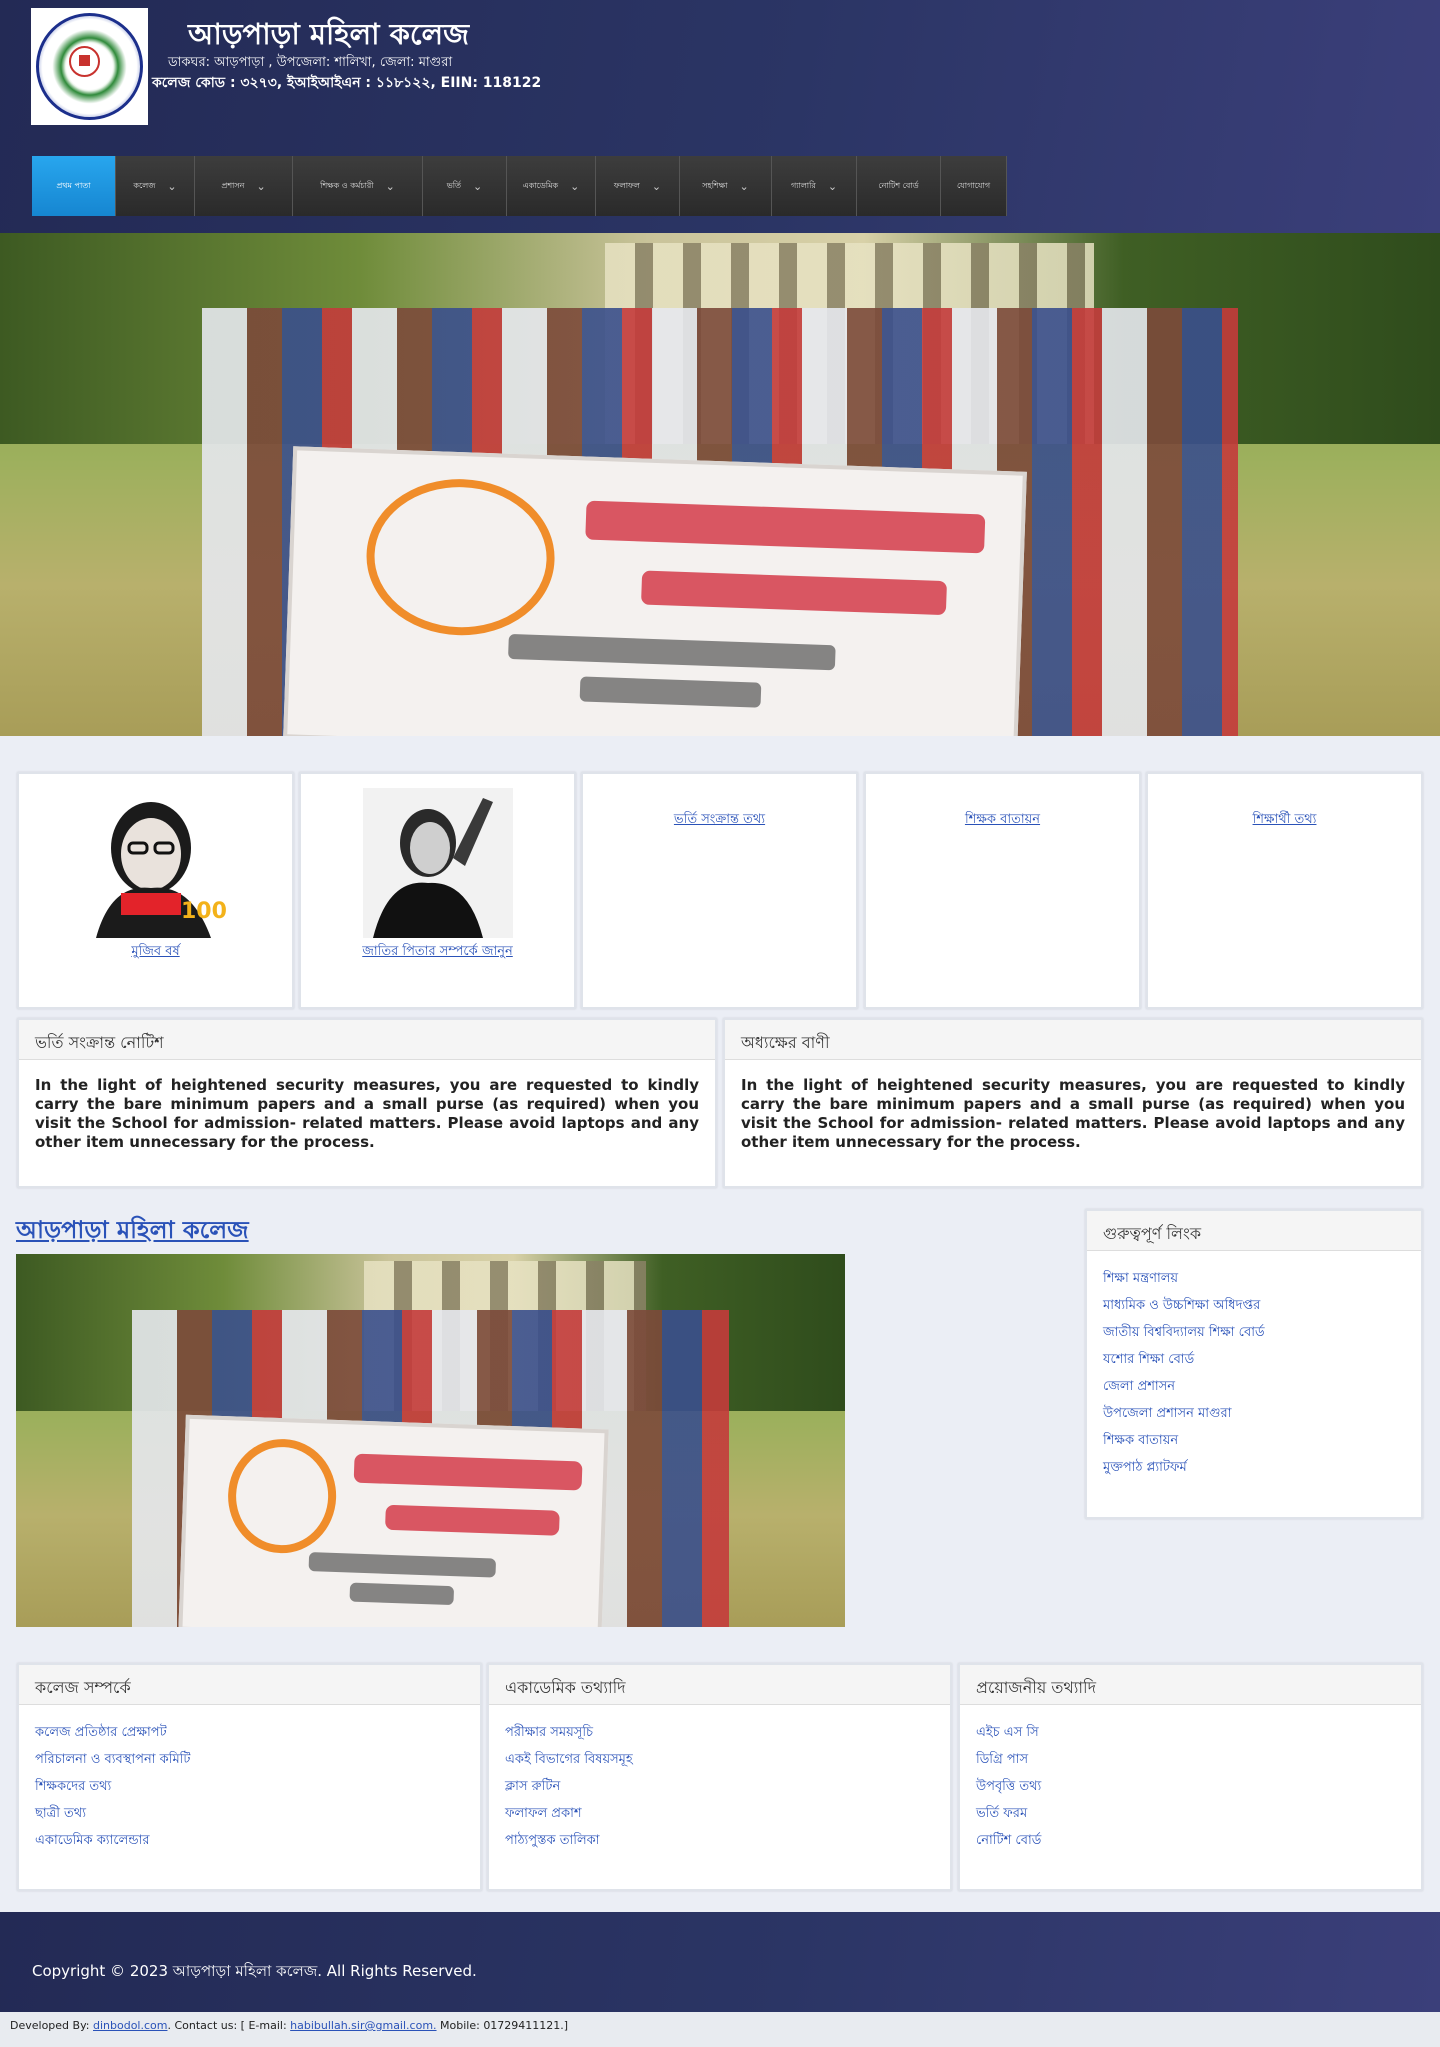 This screenshot has height=2047, width=1440. What do you see at coordinates (1254, 1417) in the screenshot?
I see `list-item: উপজেলা প্রশাসন মাগুরা` at bounding box center [1254, 1417].